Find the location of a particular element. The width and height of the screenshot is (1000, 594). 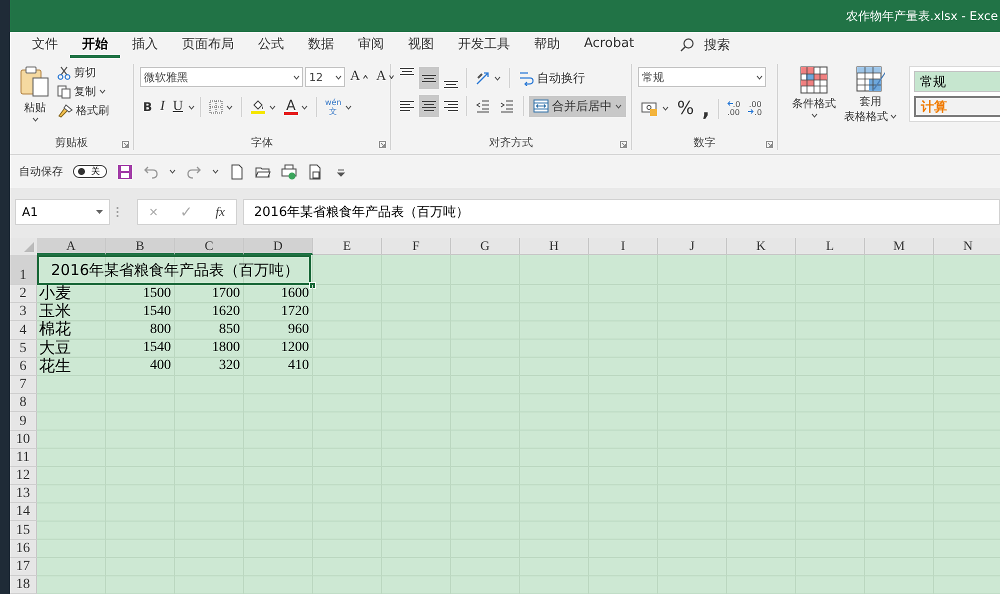

comma-button: , is located at coordinates (706, 108).